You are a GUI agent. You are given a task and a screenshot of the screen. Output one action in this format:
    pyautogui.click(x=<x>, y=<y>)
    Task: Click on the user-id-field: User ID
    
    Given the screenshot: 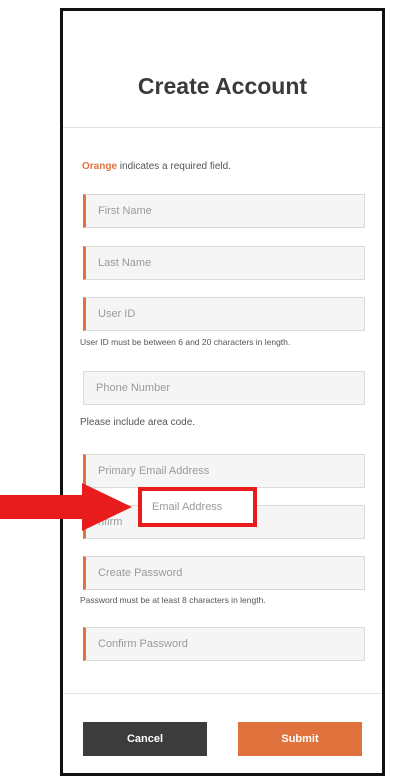 What is the action you would take?
    pyautogui.click(x=224, y=314)
    